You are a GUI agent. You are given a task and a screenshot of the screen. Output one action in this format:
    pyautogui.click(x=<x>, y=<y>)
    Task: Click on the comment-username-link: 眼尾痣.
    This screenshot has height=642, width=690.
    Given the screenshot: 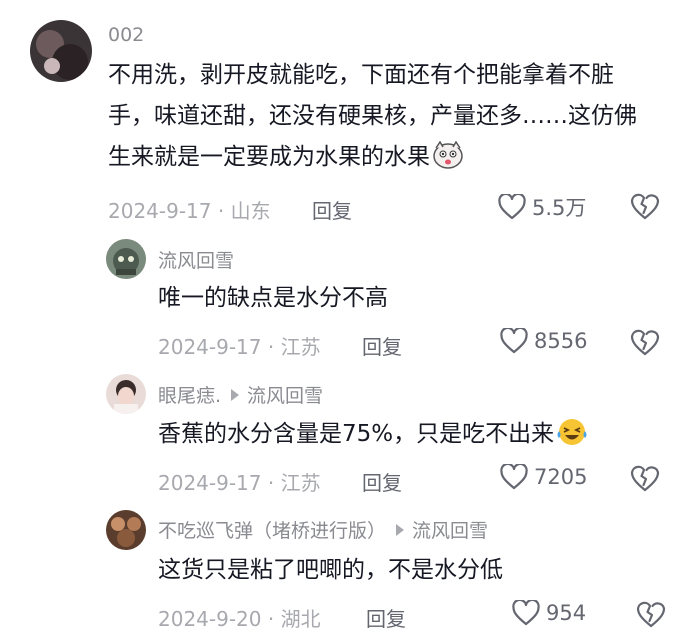 What is the action you would take?
    pyautogui.click(x=189, y=396)
    